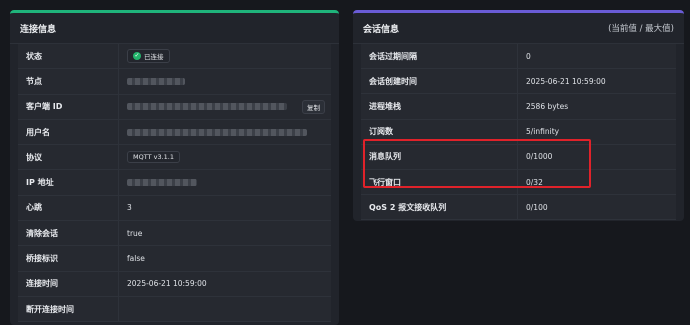 The width and height of the screenshot is (690, 325). I want to click on row-clean-session: 清除会话 true, so click(174, 234).